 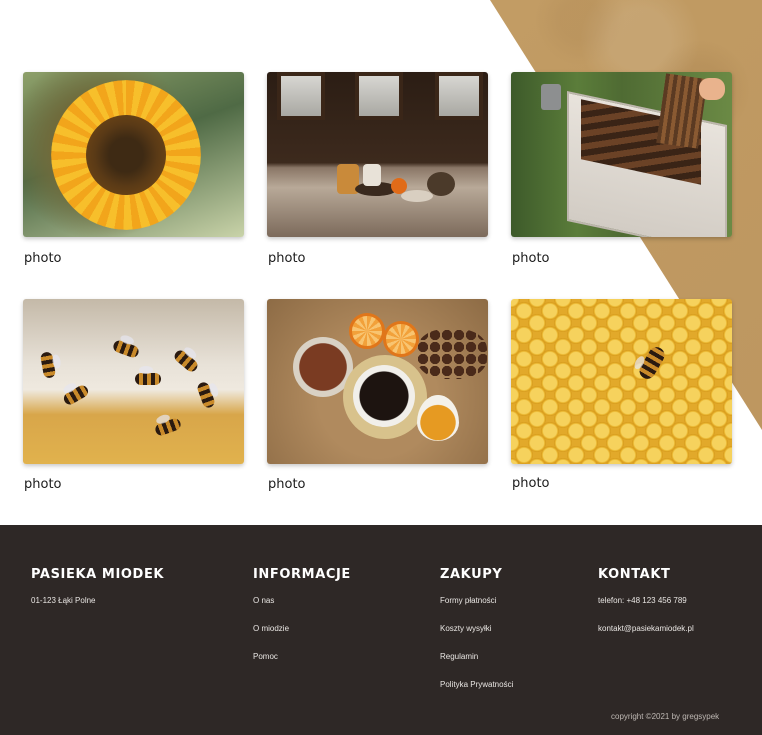 I want to click on footer-link-payment-methods: Formy płatności, so click(x=476, y=600).